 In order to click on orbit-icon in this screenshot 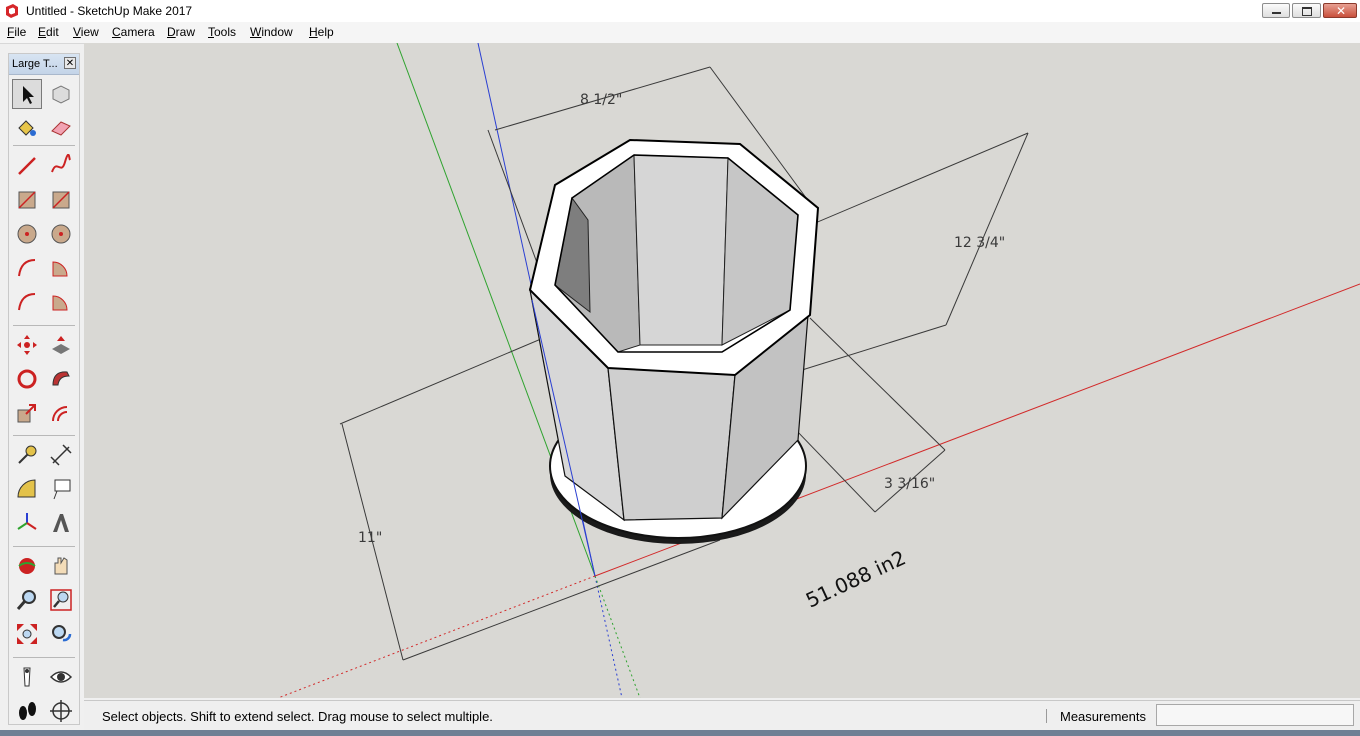, I will do `click(27, 566)`.